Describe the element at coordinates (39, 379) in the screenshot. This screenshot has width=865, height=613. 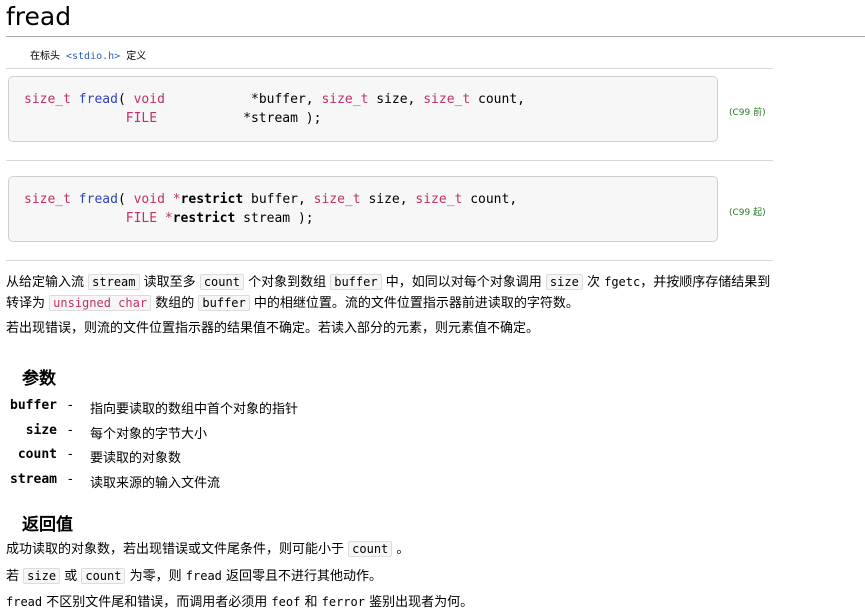
I see `section-title-params: 参数` at that location.